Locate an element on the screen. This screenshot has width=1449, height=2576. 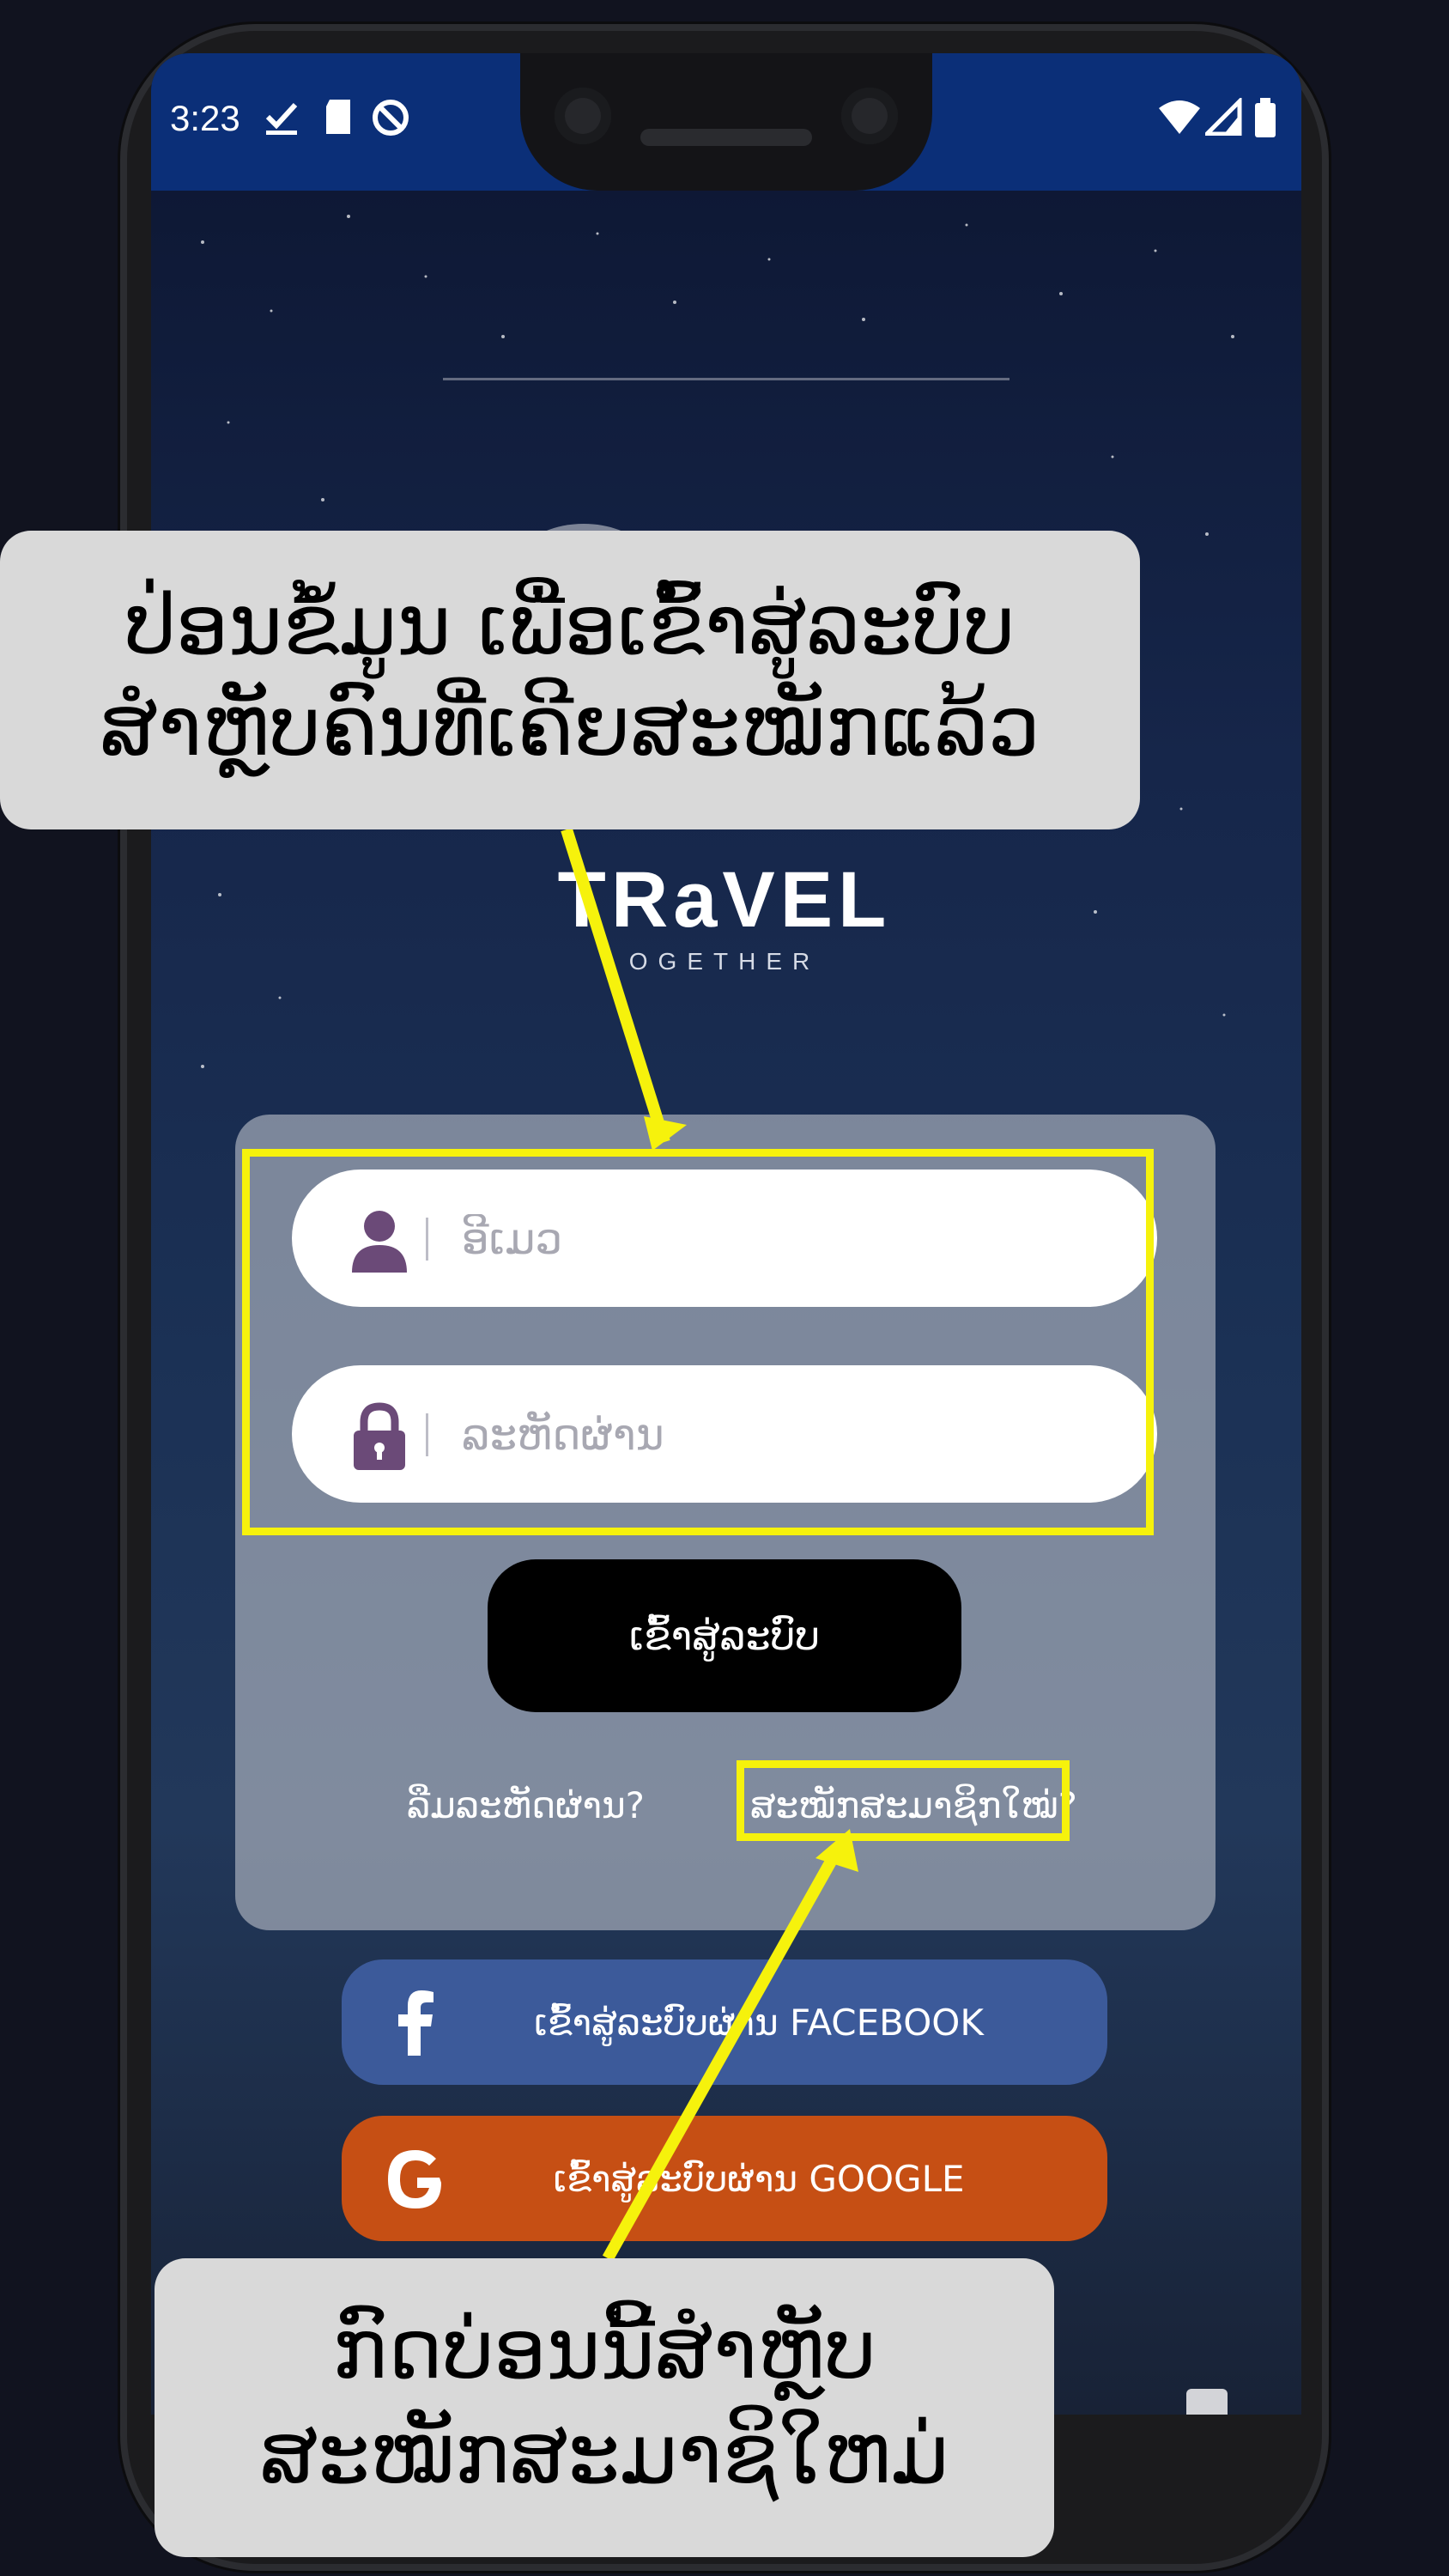
arrow-to-register is located at coordinates (724, 2053).